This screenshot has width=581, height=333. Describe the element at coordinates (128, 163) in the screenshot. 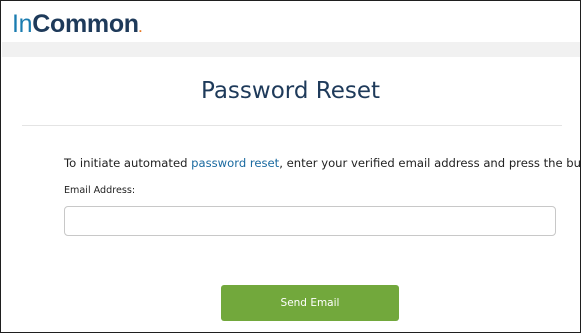

I see `instructions-before: To initiate automated` at that location.